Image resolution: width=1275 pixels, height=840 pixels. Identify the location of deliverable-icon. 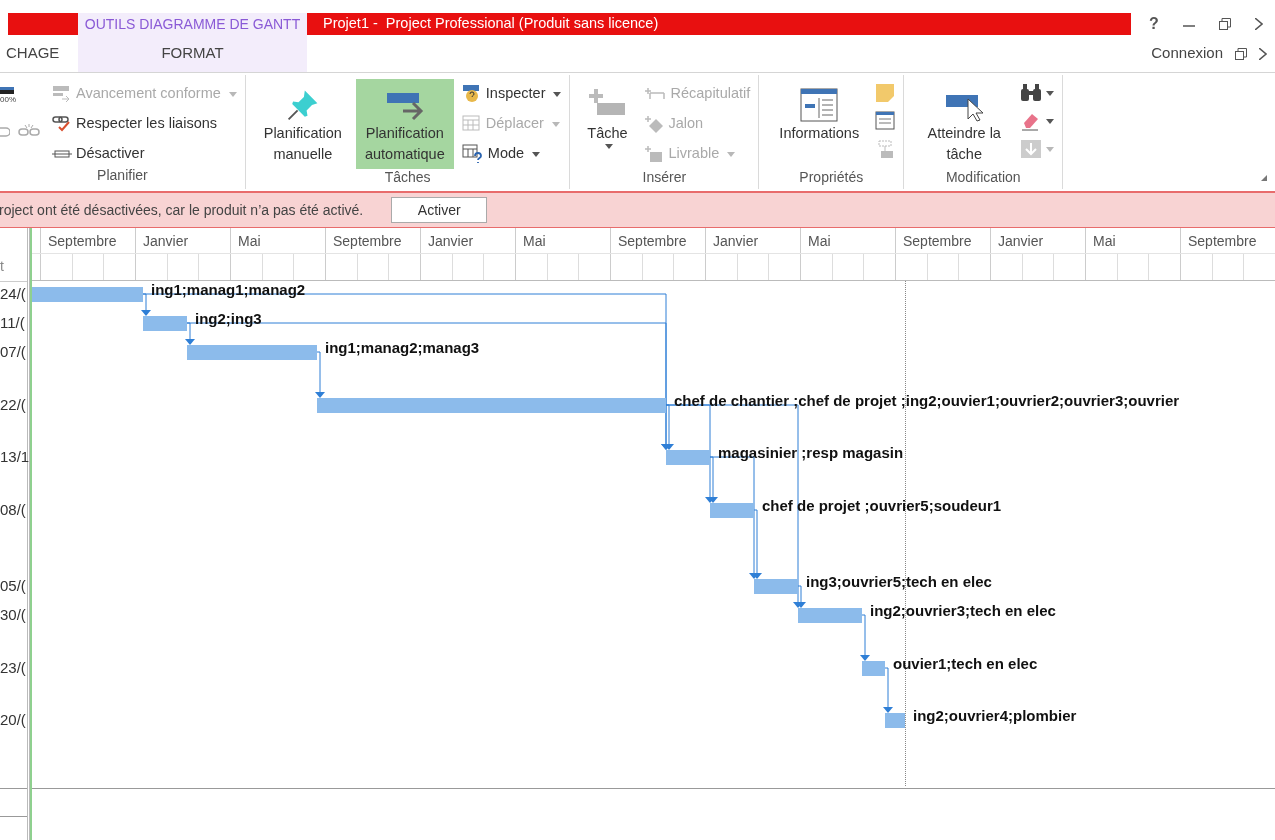
(654, 154).